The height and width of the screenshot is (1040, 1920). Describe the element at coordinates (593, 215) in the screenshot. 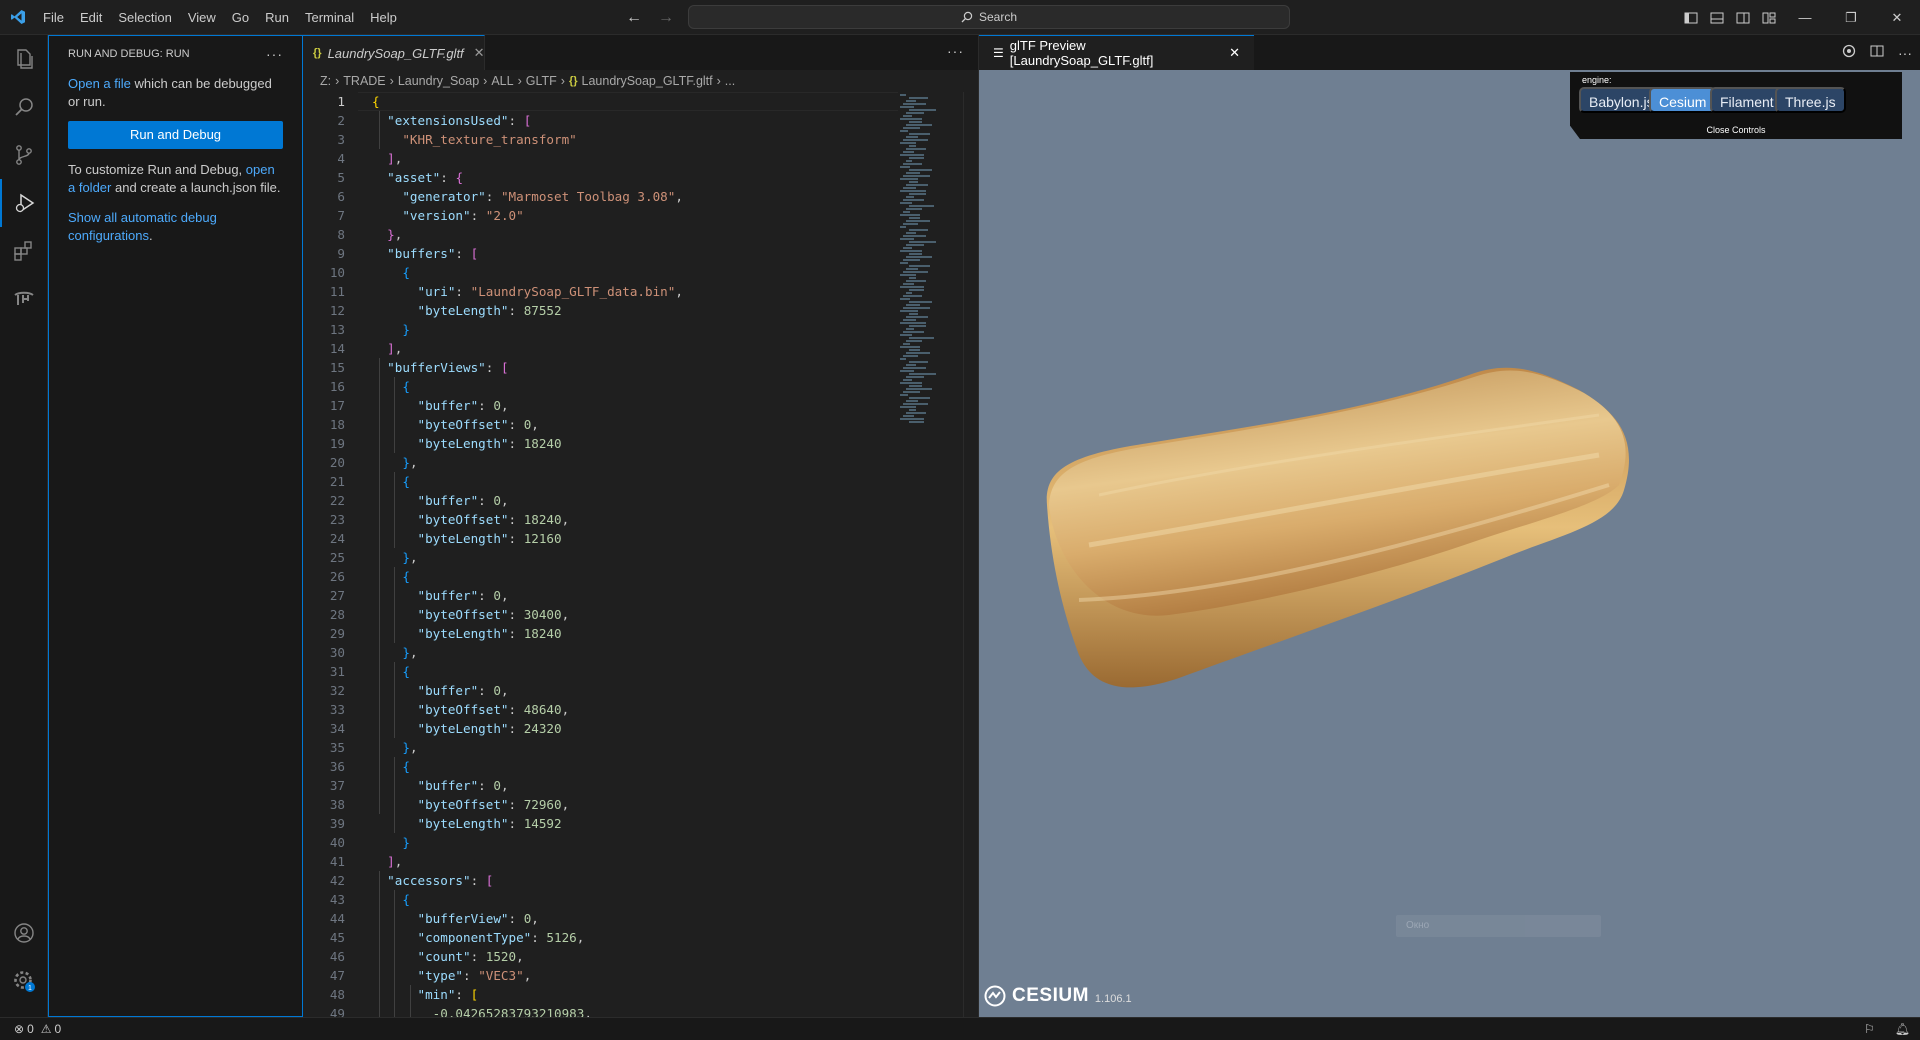

I see `code-line: 7 "version": "2.0"` at that location.